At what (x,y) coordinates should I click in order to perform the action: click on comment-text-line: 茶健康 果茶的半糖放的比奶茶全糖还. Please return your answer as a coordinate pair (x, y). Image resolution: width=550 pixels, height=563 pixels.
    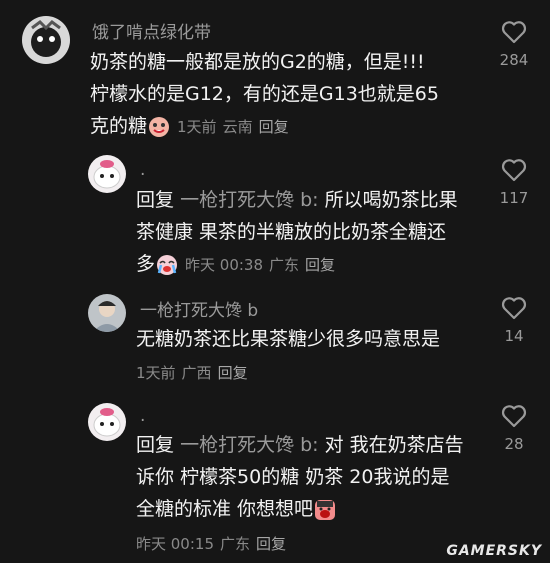
    Looking at the image, I should click on (291, 232).